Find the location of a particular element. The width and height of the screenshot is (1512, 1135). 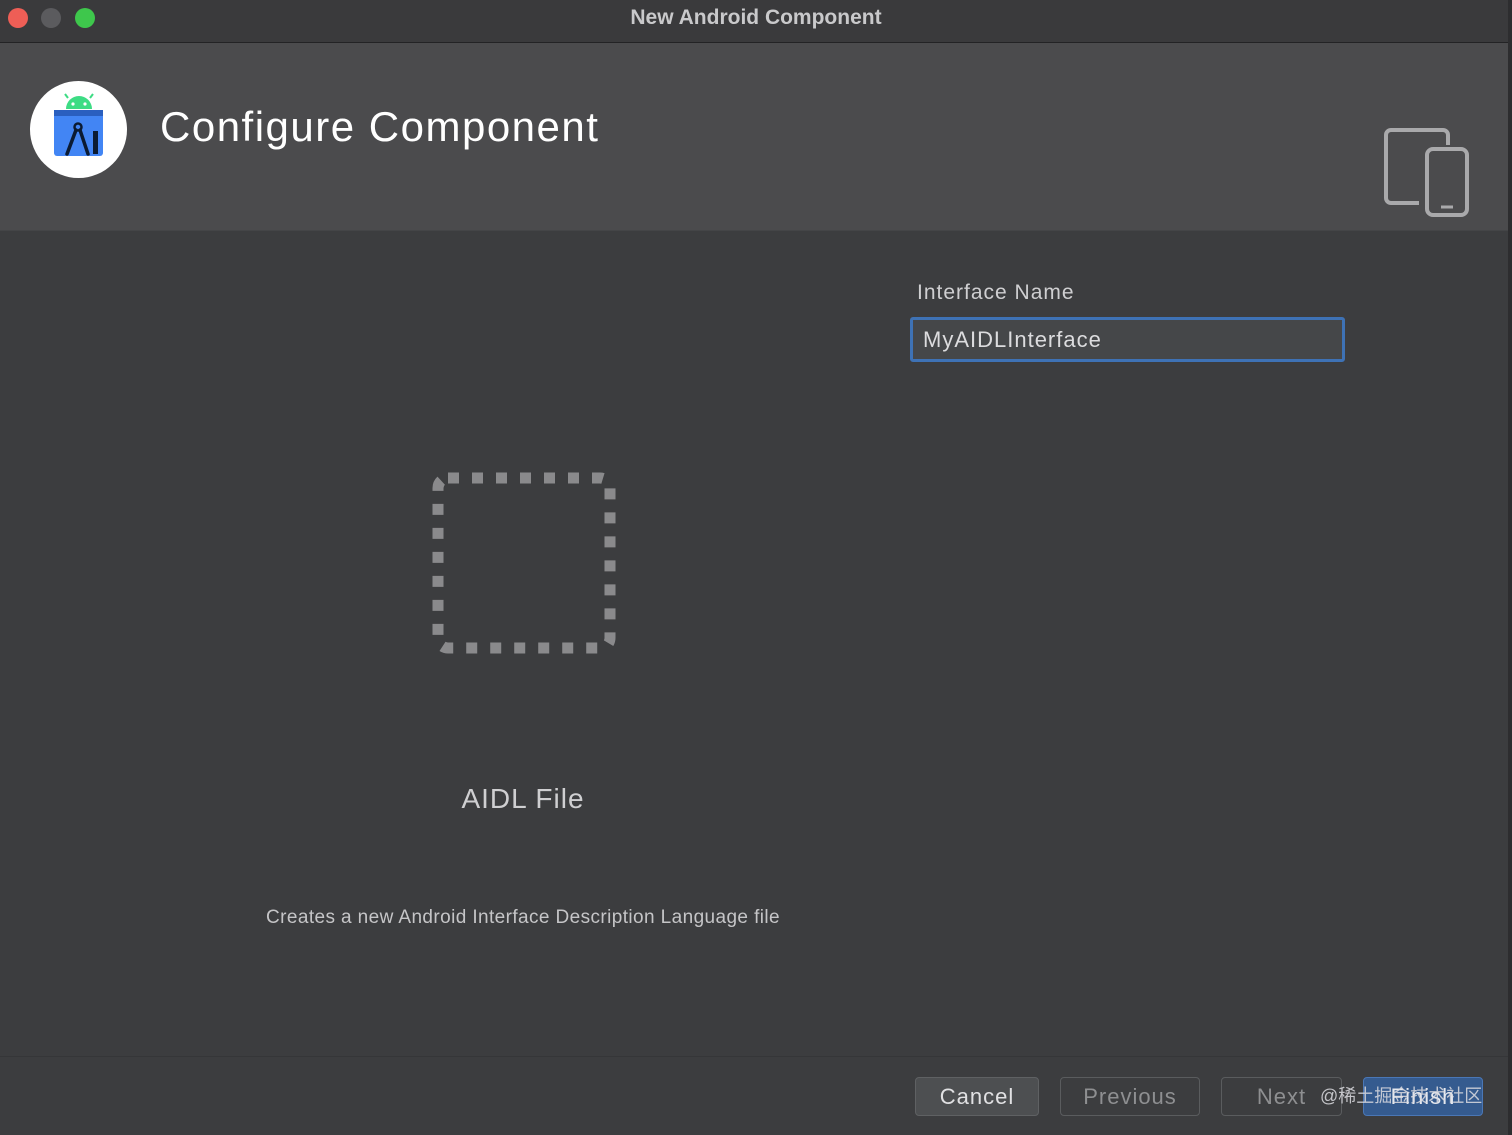

wizard-footer: Cancel Previous Next Finish @稀土掘金技术社区 is located at coordinates (756, 1095).